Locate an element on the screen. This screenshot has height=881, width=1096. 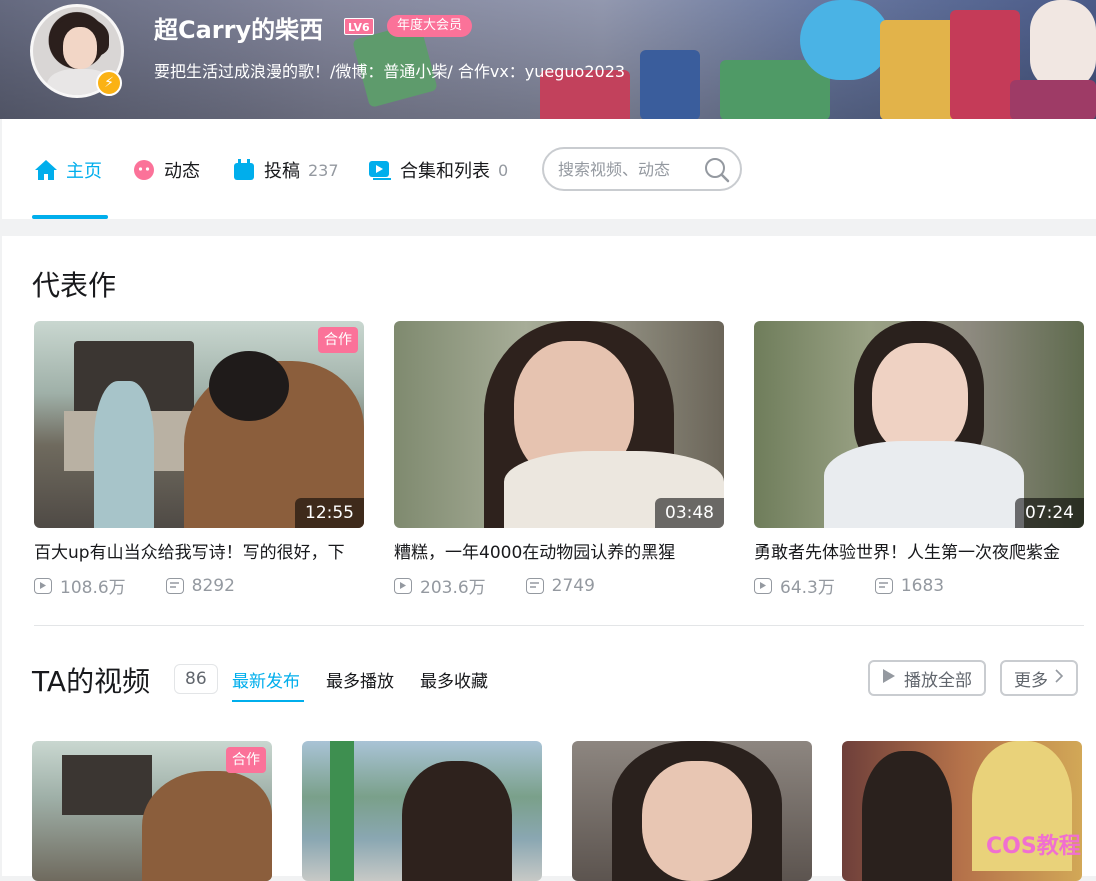
danmaku-count-value: 2749 is located at coordinates (573, 585).